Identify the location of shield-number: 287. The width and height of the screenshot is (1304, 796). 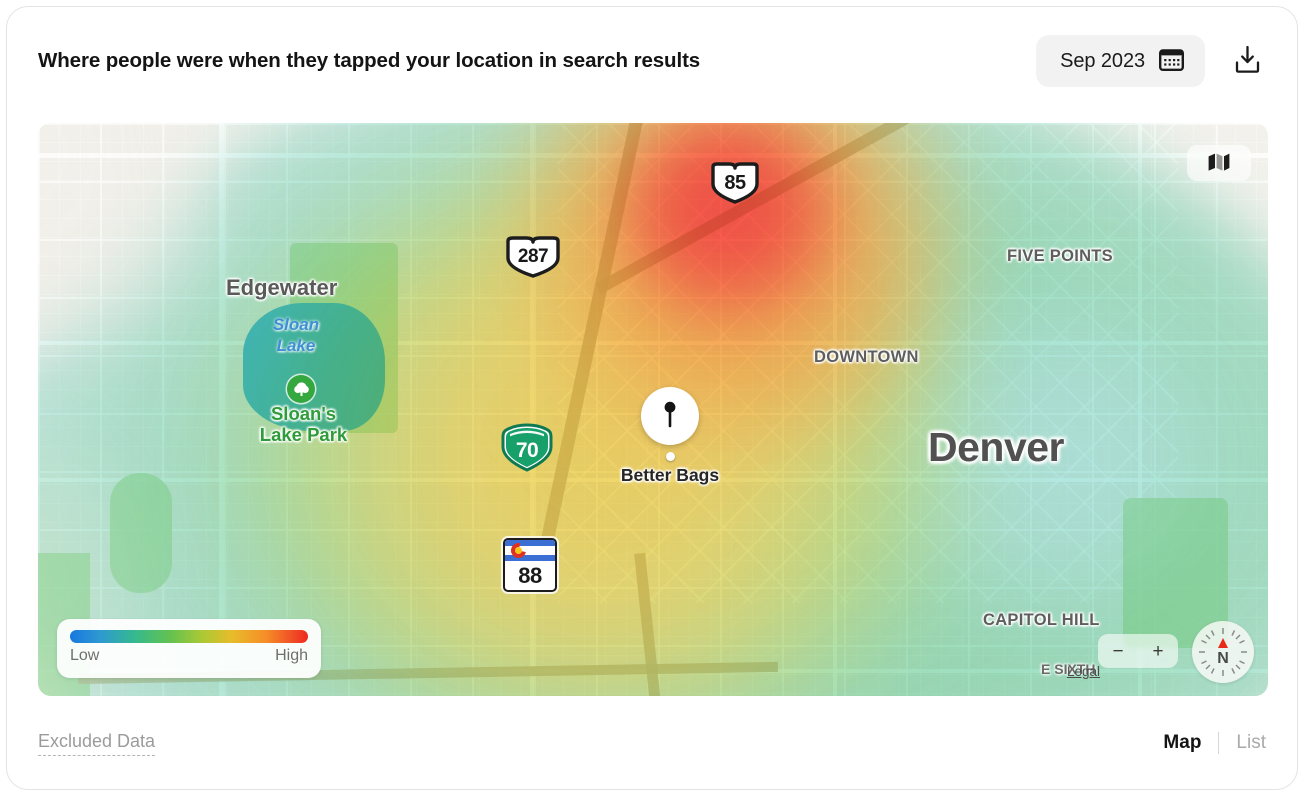
(533, 256).